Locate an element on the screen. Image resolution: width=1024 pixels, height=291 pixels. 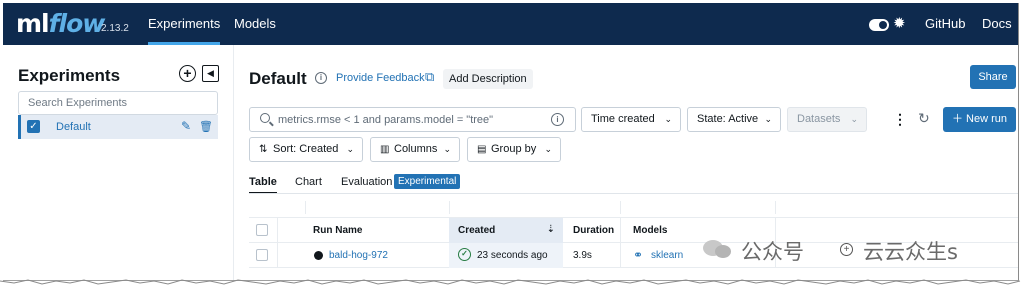
header-created-label: Created is located at coordinates (477, 230).